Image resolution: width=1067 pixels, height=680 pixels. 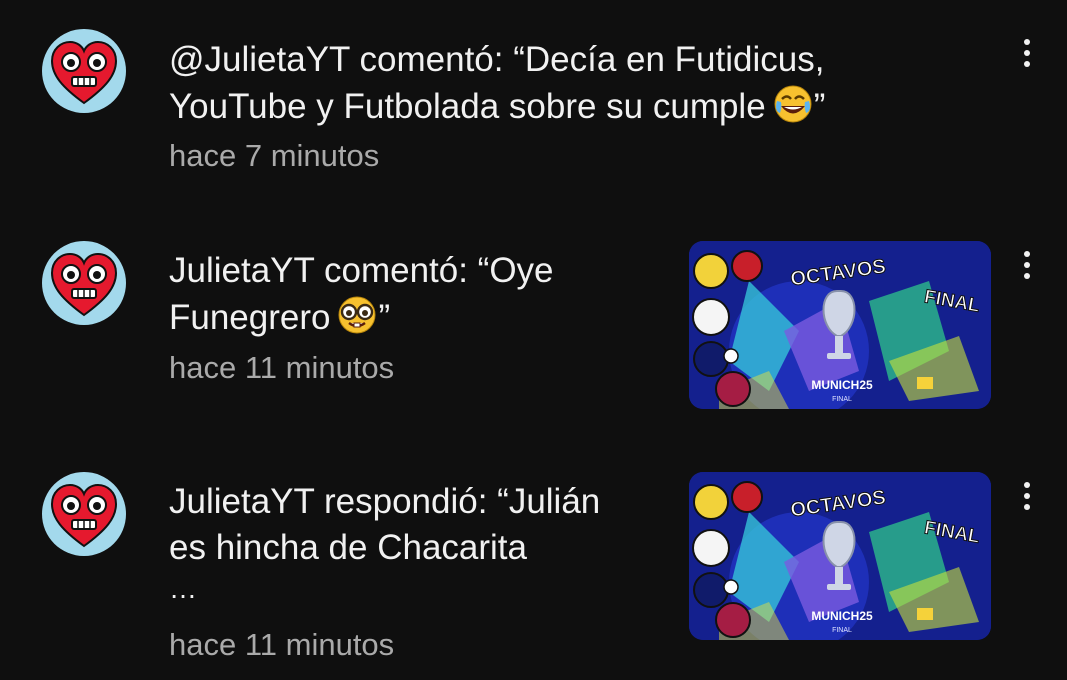 I want to click on timestamp: hace 7 minutos, so click(x=274, y=155).